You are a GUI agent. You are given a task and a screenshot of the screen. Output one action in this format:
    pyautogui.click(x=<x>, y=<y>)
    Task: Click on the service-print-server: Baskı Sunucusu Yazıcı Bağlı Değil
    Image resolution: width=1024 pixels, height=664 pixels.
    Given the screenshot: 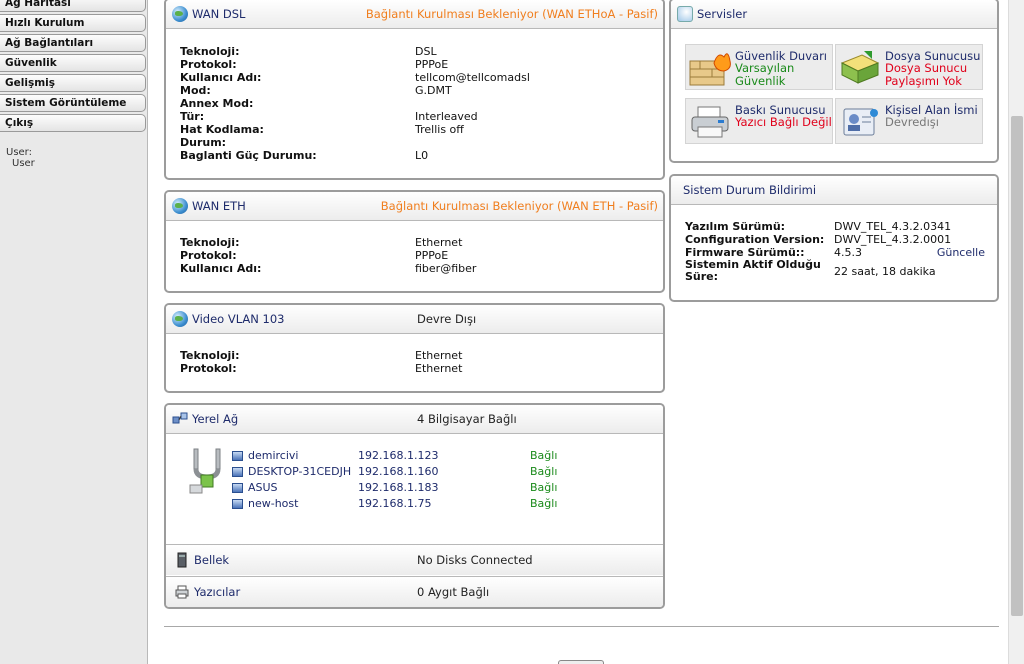 What is the action you would take?
    pyautogui.click(x=759, y=121)
    